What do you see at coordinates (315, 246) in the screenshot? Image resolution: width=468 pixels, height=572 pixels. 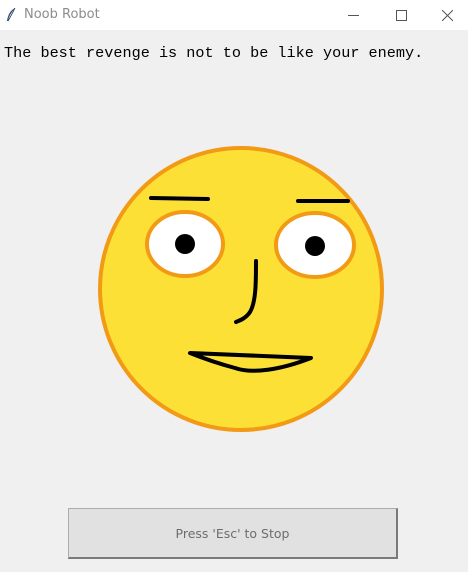 I see `right-pupil` at bounding box center [315, 246].